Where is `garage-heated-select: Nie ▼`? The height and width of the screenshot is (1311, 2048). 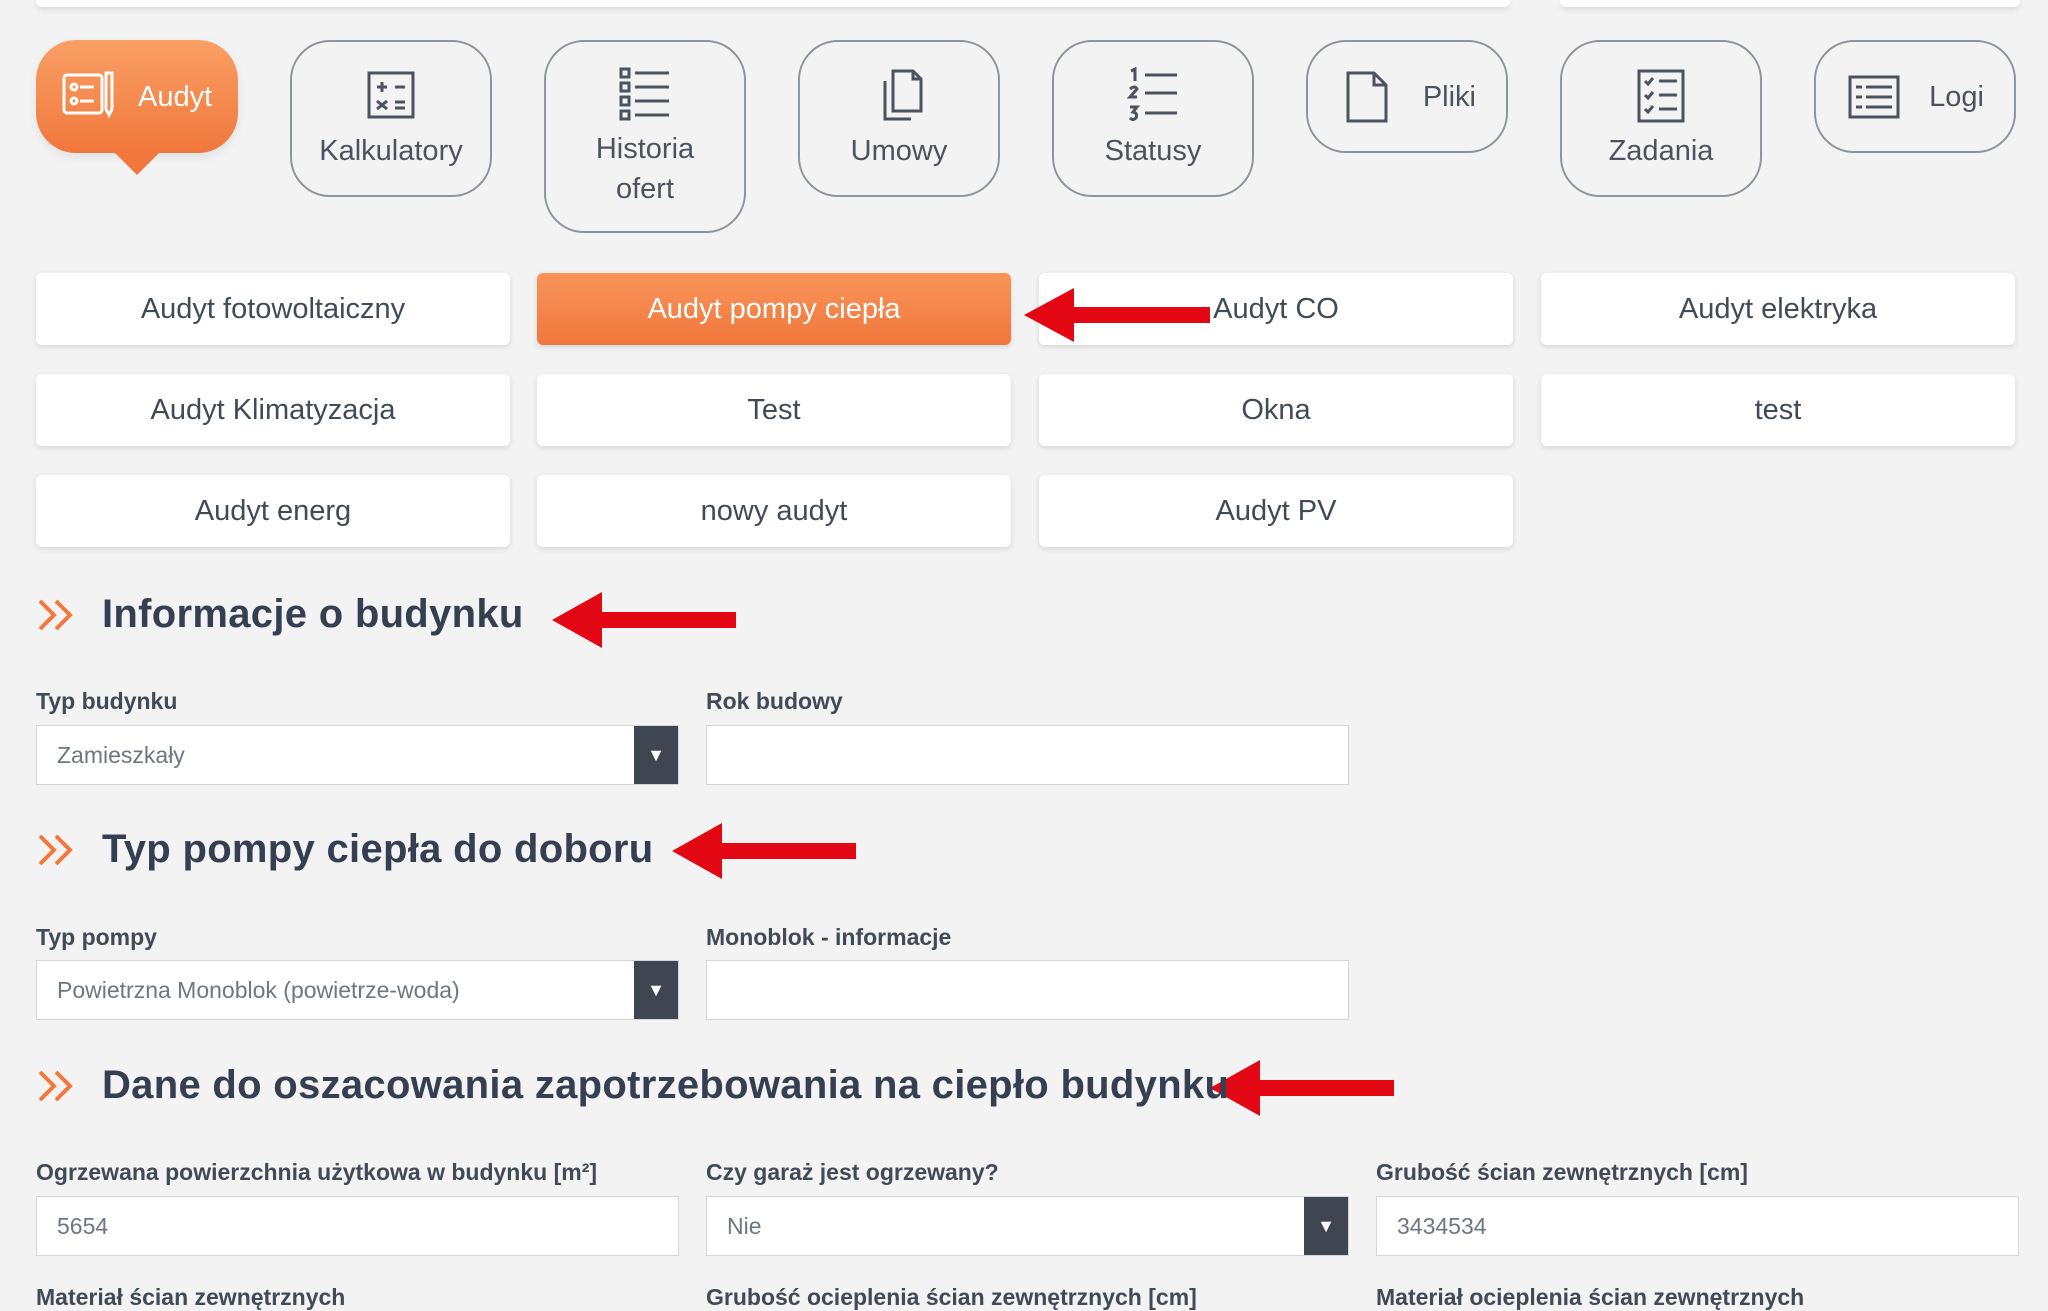
garage-heated-select: Nie ▼ is located at coordinates (1027, 1226).